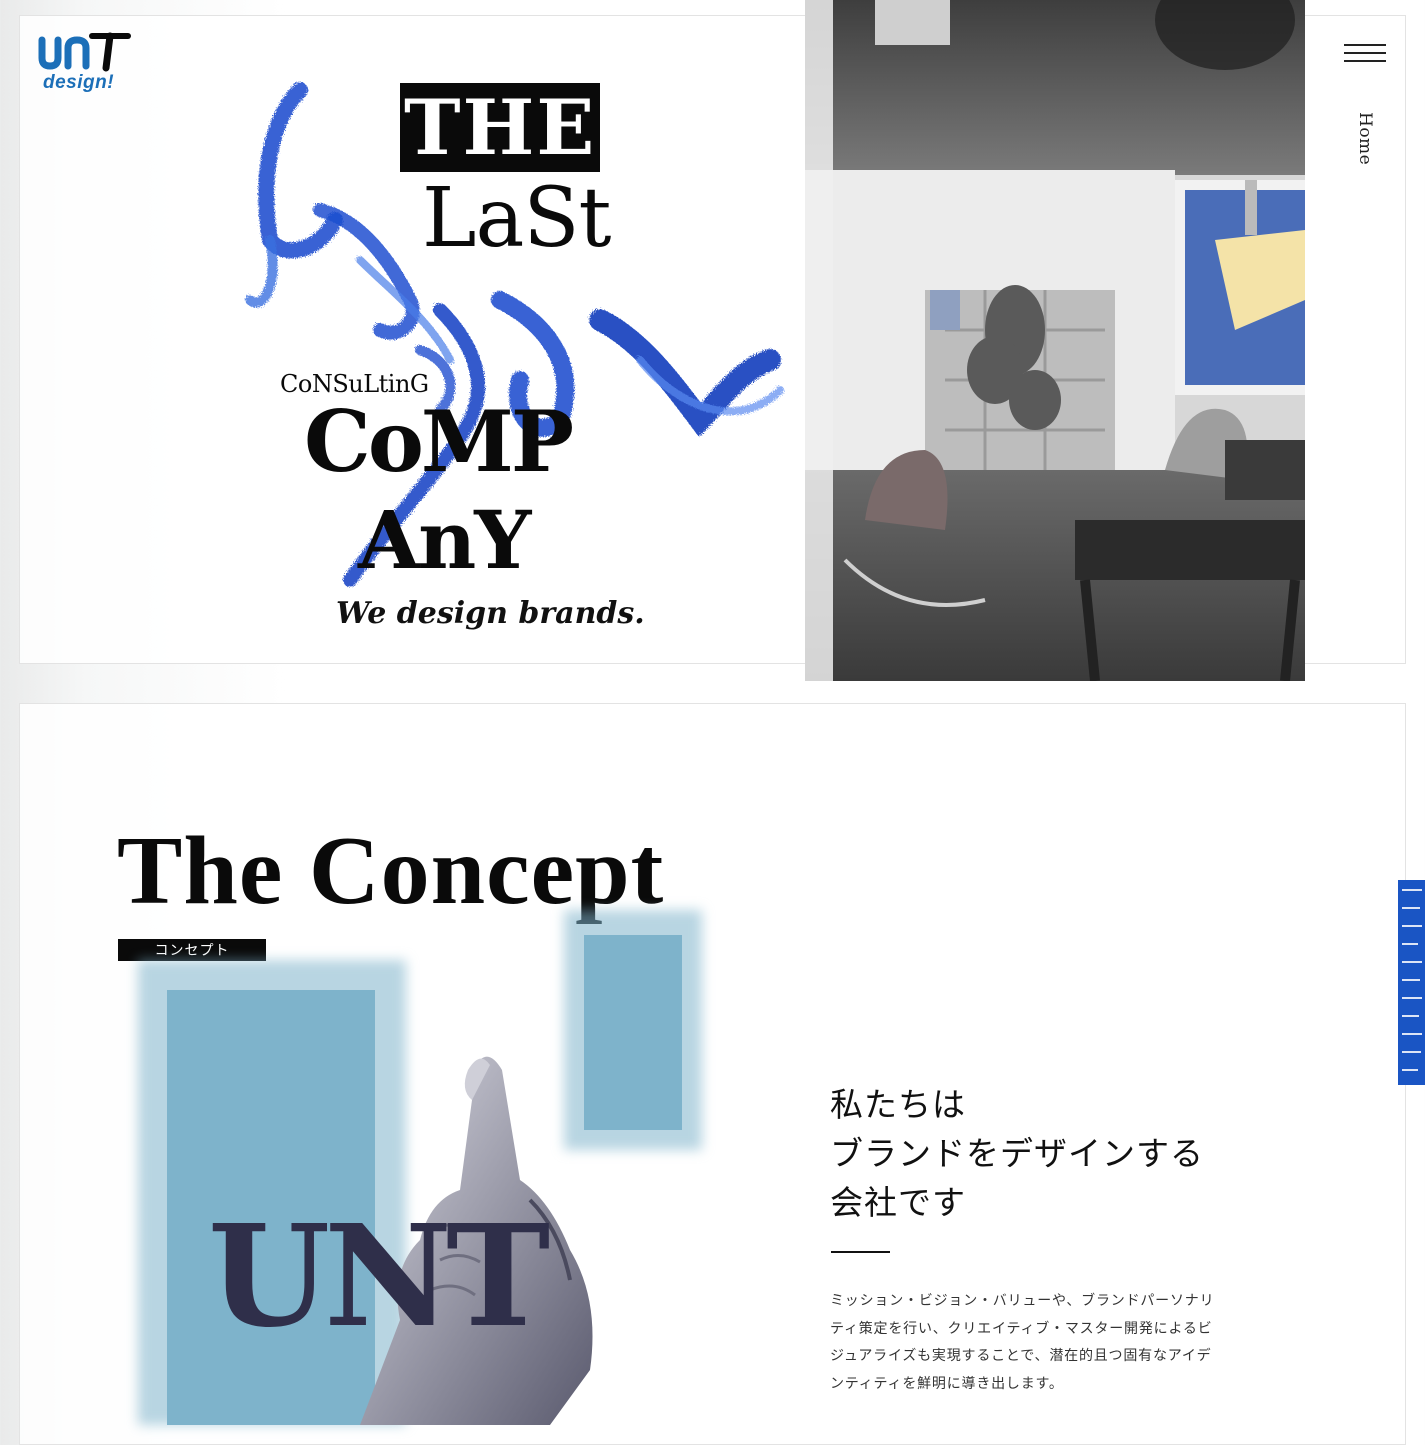  What do you see at coordinates (444, 540) in the screenshot?
I see `hero-word-any: AnY` at bounding box center [444, 540].